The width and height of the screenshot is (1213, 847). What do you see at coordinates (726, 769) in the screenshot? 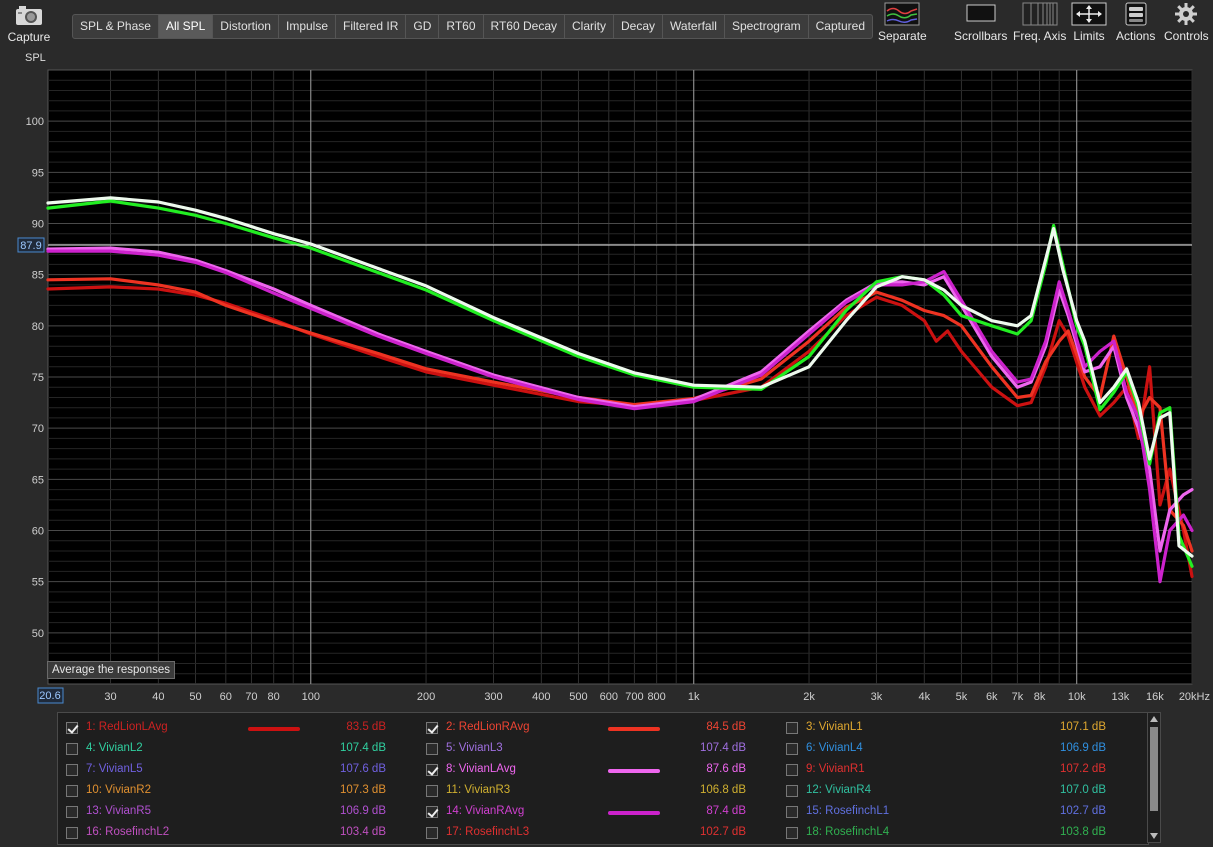
I see `trace-level: 87.6 dB` at bounding box center [726, 769].